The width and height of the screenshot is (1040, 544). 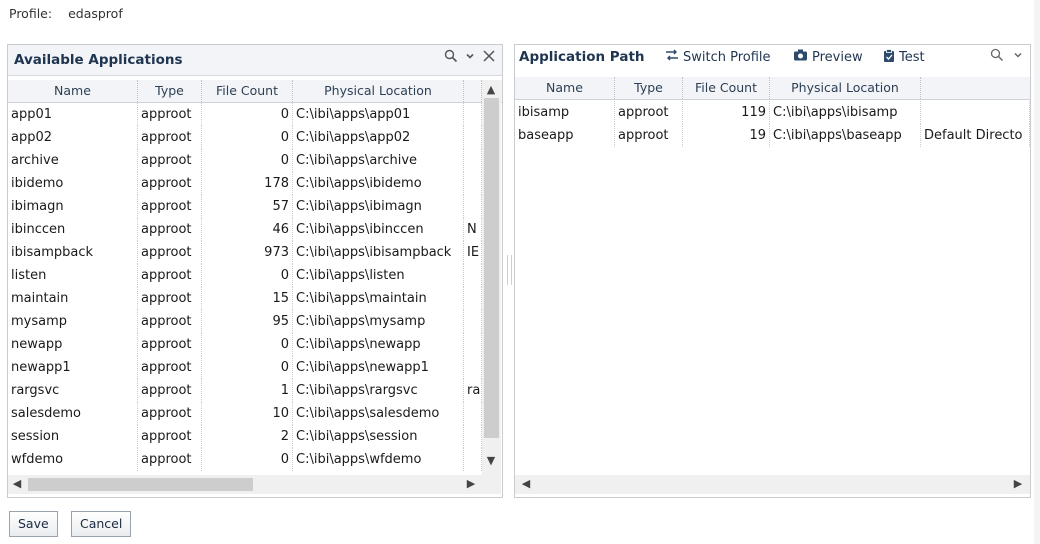 What do you see at coordinates (473, 390) in the screenshot?
I see `table-cell: ra` at bounding box center [473, 390].